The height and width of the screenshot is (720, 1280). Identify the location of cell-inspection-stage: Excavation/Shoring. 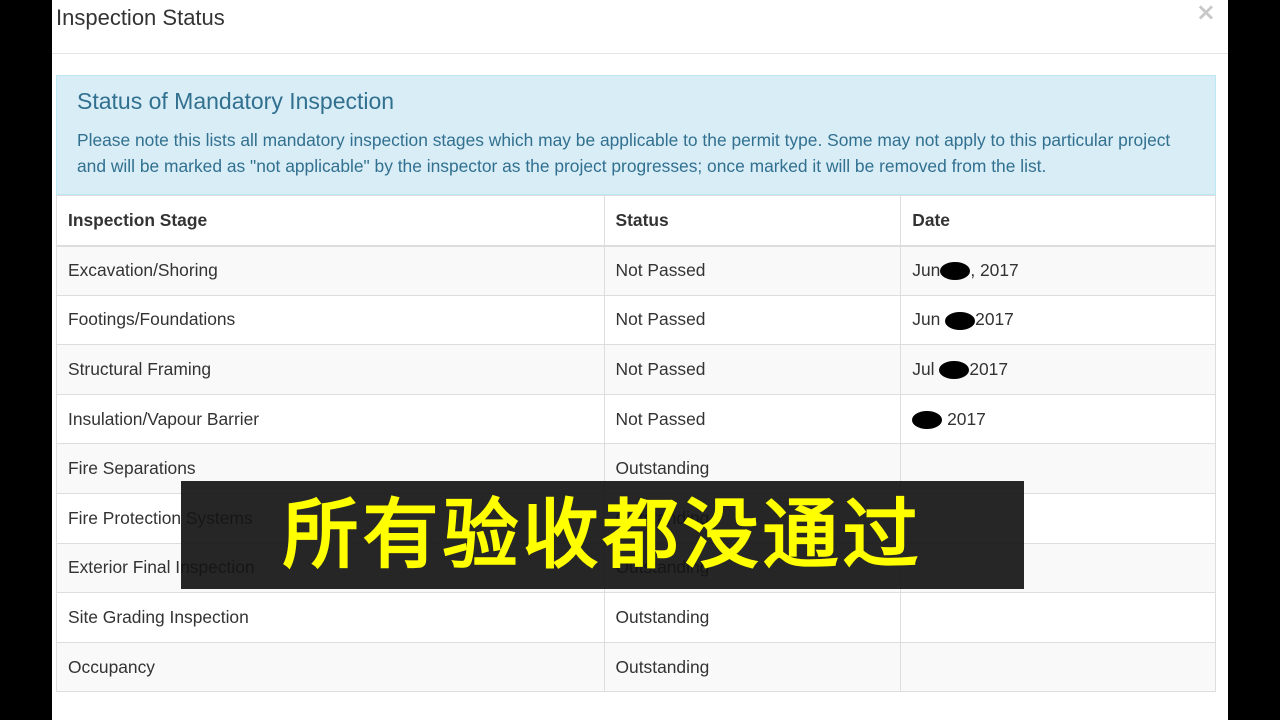
(330, 270).